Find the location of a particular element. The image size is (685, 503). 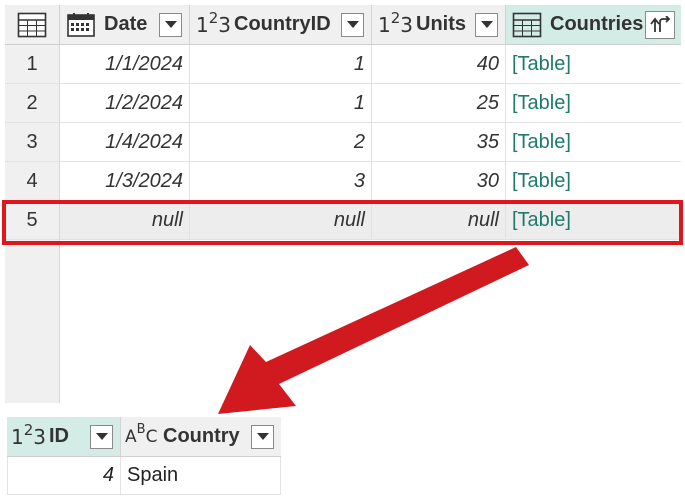

nested-table-preview: 123 ID ABC Country 4 Spain is located at coordinates (144, 457).